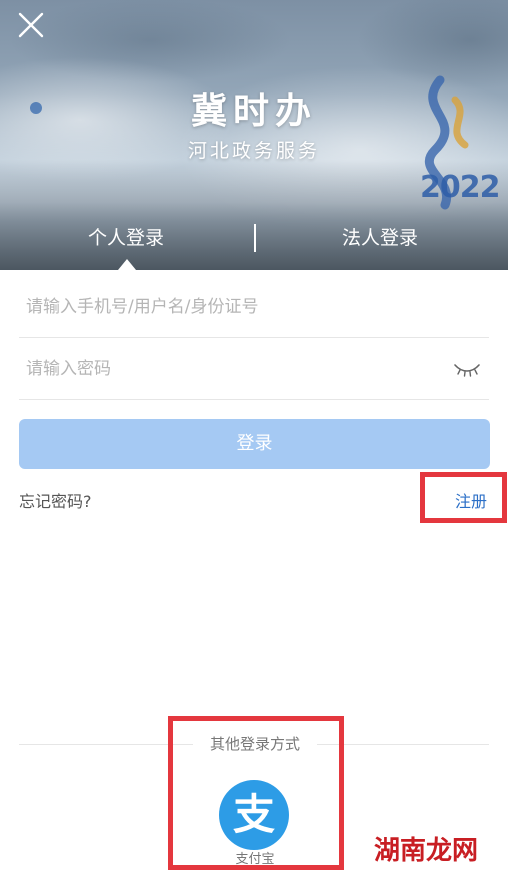 The image size is (508, 875). I want to click on hero-logo-year: 2022, so click(460, 187).